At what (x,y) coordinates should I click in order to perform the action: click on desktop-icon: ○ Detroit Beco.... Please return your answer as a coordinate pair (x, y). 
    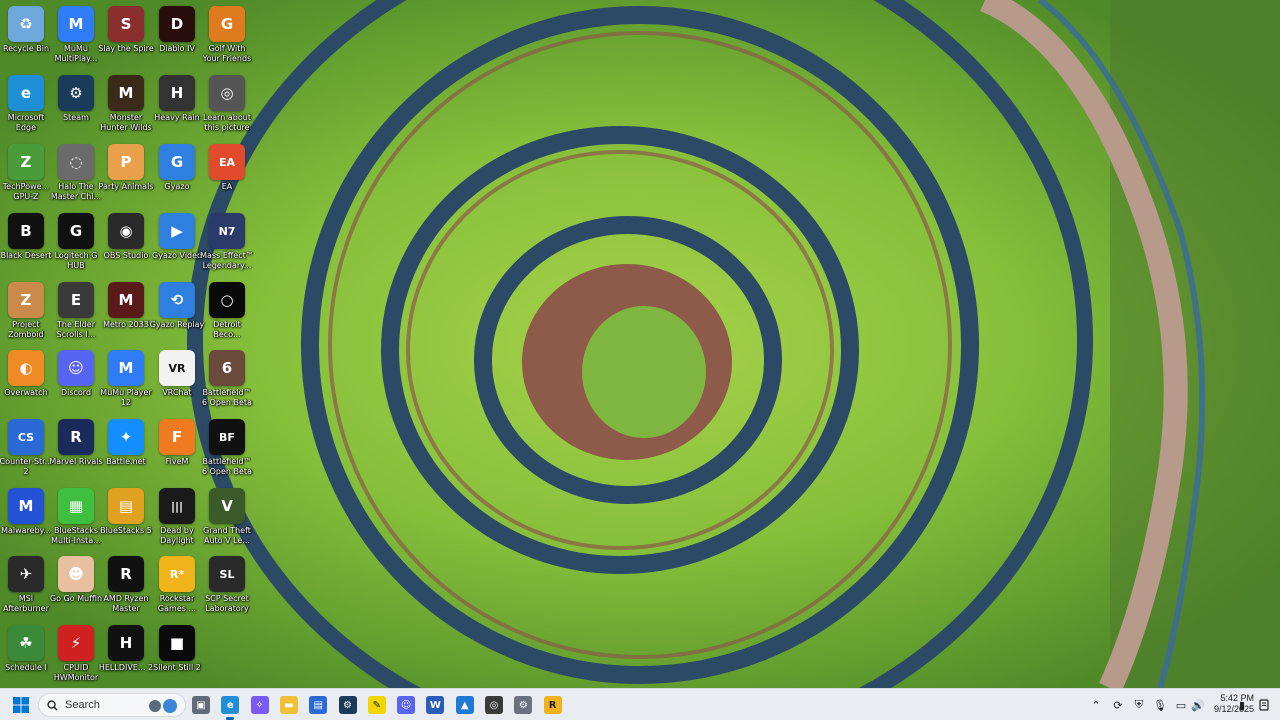
    Looking at the image, I should click on (227, 312).